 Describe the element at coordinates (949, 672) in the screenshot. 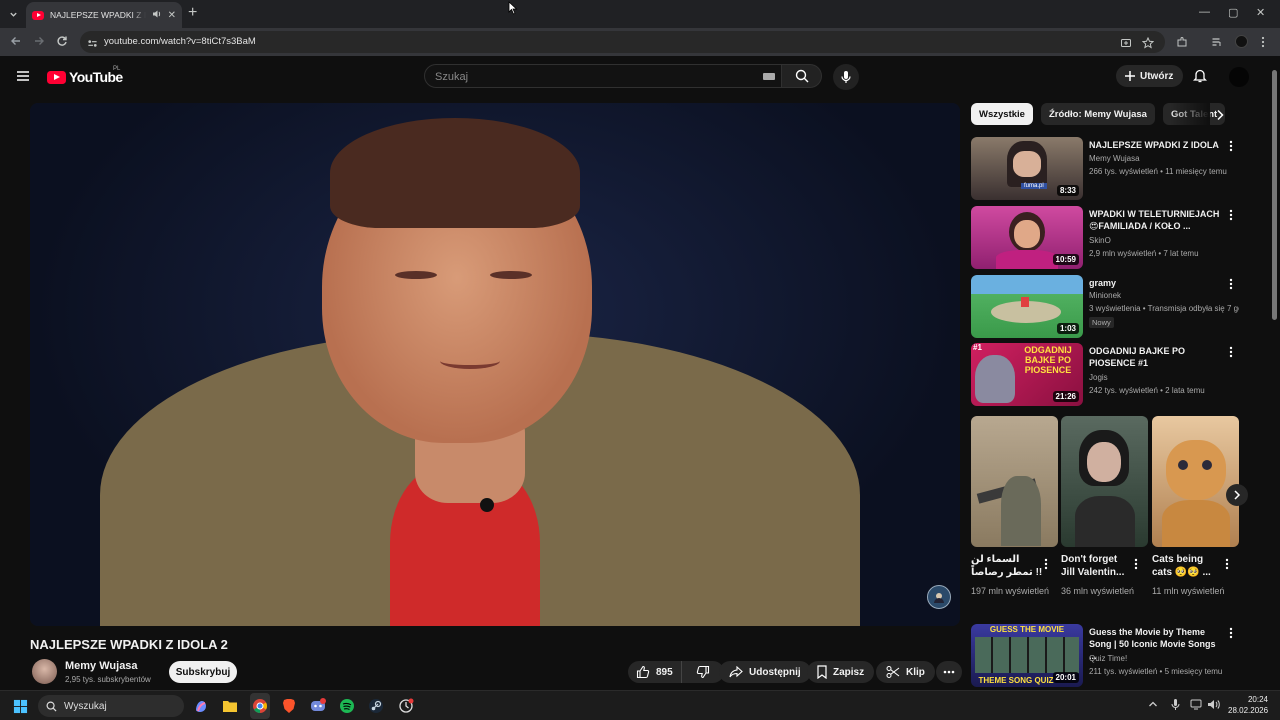

I see `more-actions-button` at that location.